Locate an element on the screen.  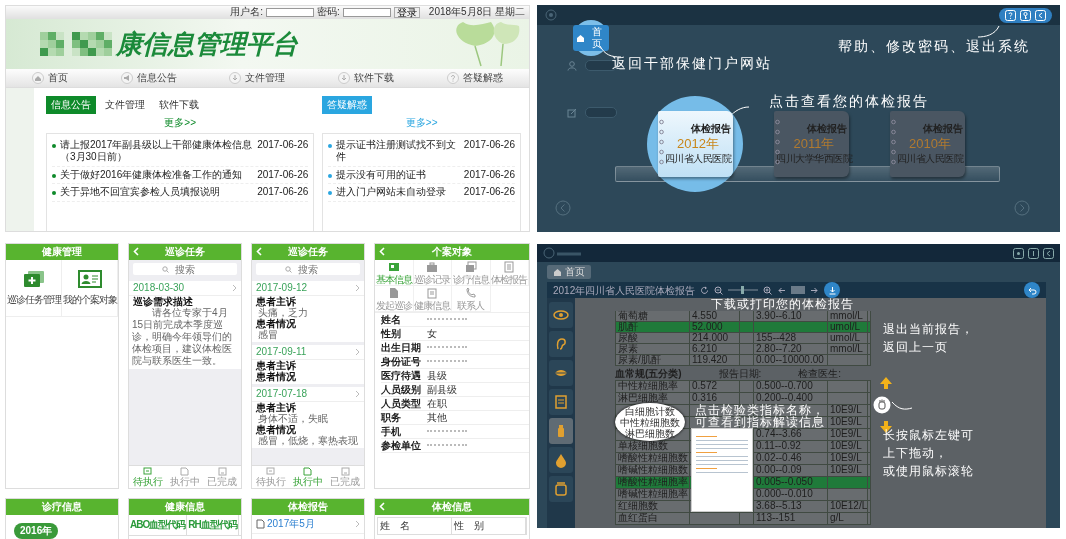
report-item: 2017年5月 is located at coordinates (308, 524).